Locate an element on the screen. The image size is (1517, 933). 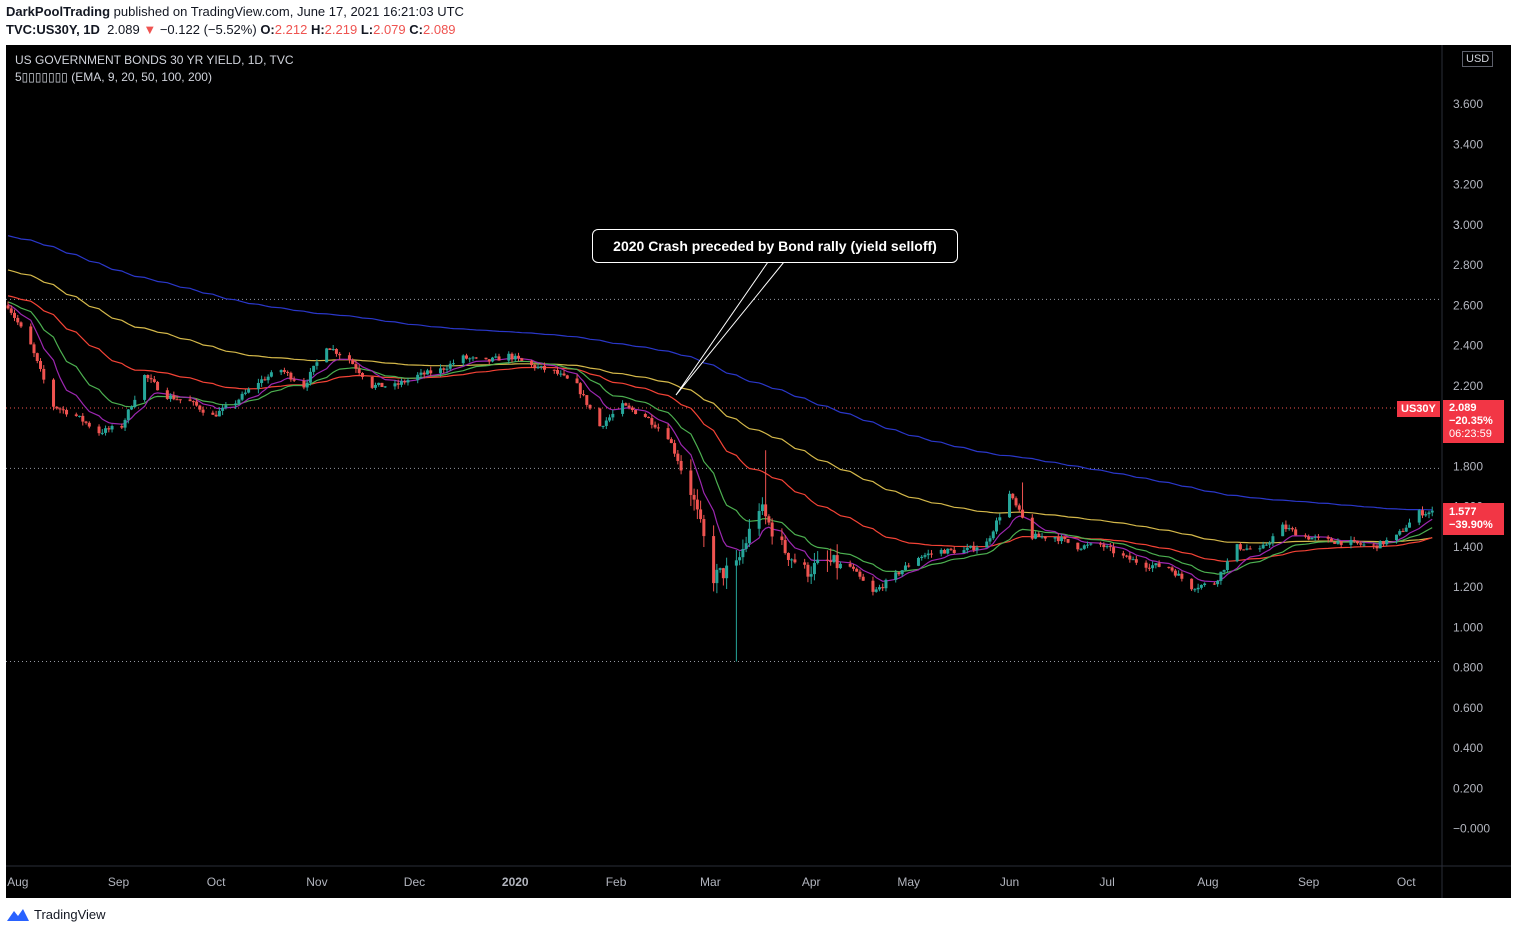
tradingview-brand: TradingView is located at coordinates (70, 914).